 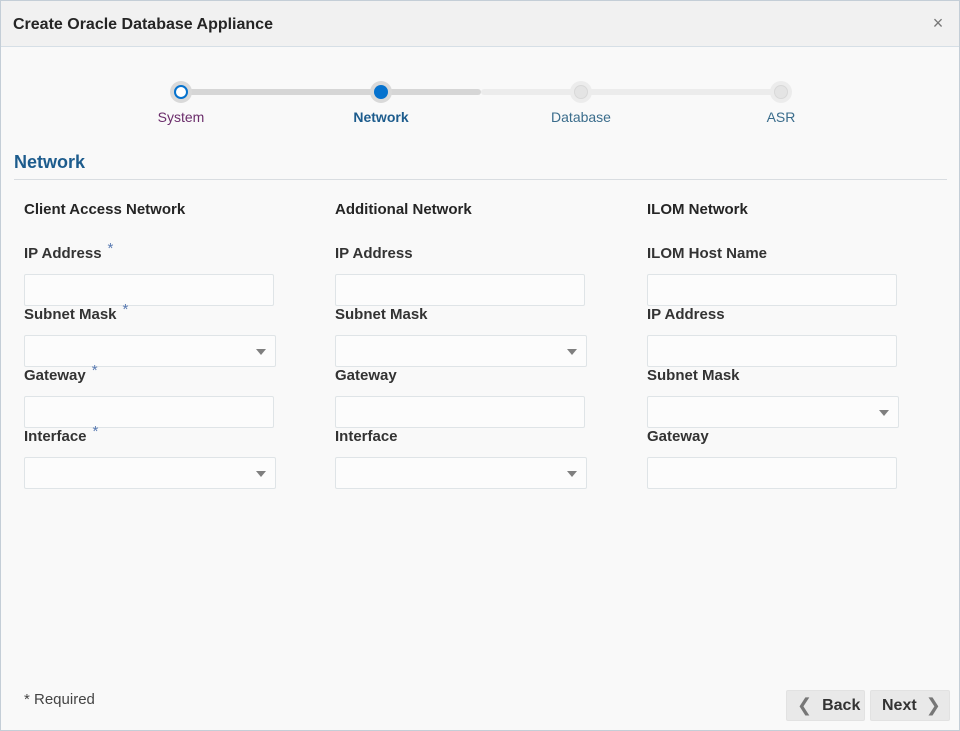 I want to click on client-interface-field: Interface *, so click(x=154, y=456).